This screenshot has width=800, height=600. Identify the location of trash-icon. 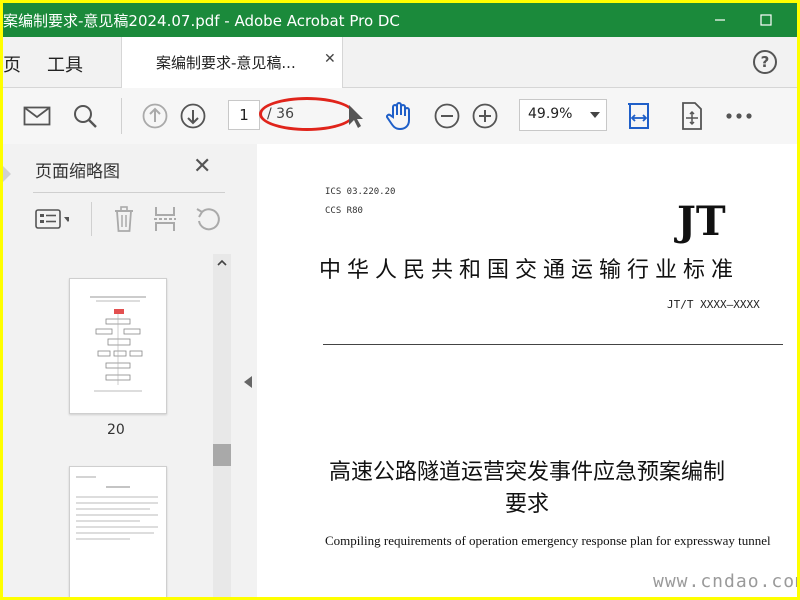
(124, 219).